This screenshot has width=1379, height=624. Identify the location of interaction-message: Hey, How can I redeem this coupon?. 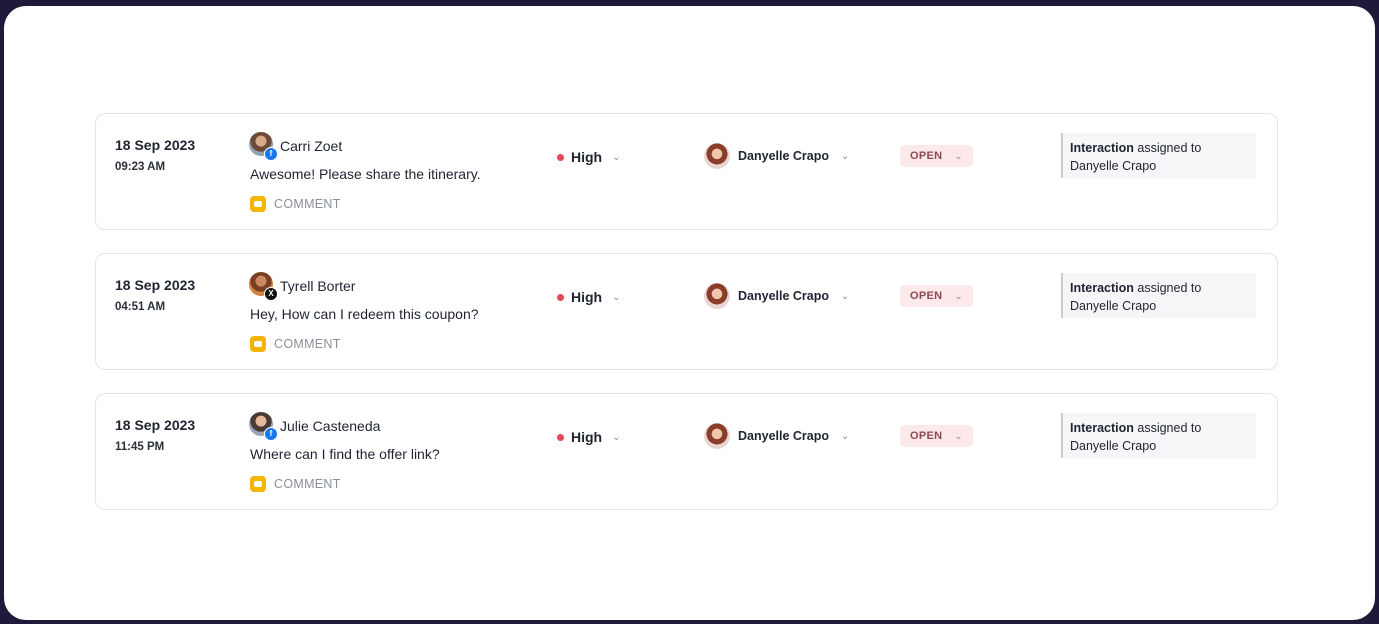
(364, 314).